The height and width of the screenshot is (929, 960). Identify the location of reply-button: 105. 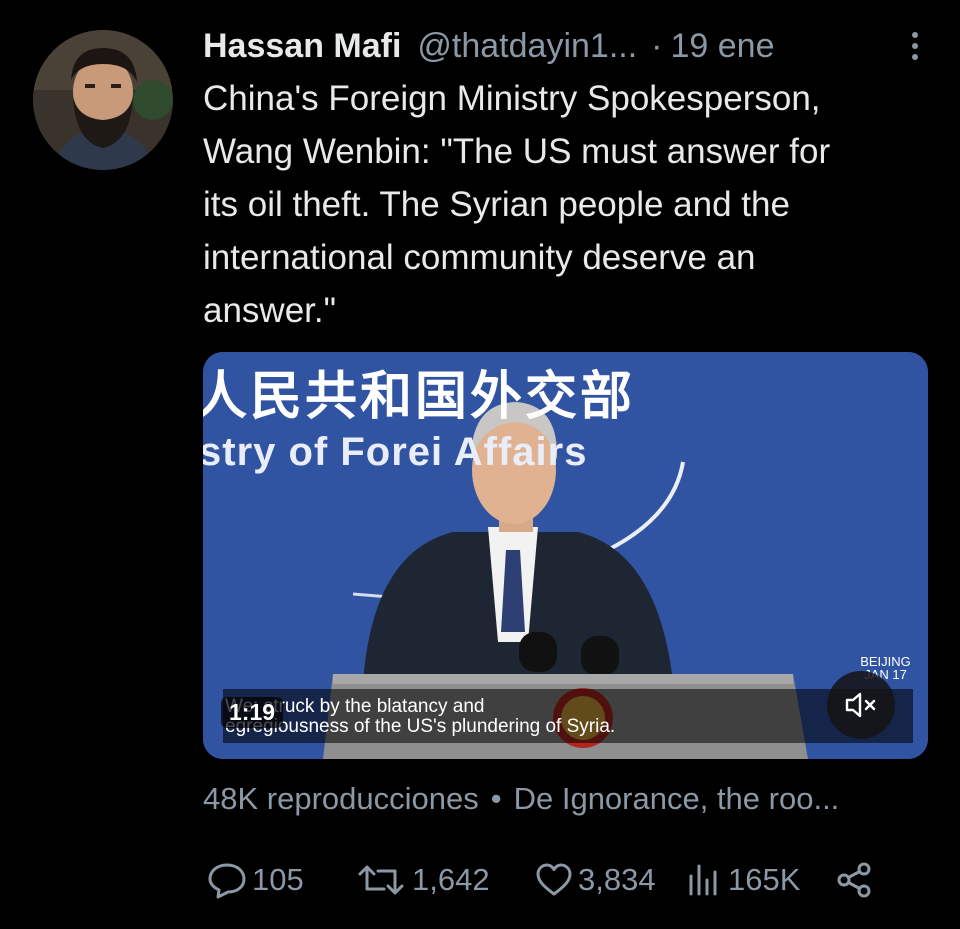
(280, 880).